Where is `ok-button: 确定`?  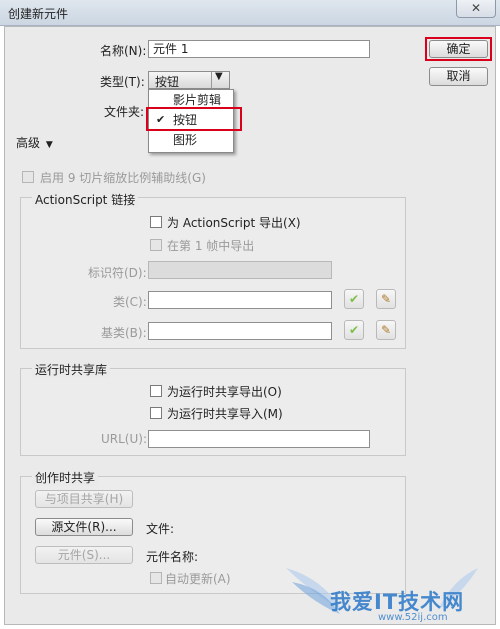
ok-button: 确定 is located at coordinates (458, 49).